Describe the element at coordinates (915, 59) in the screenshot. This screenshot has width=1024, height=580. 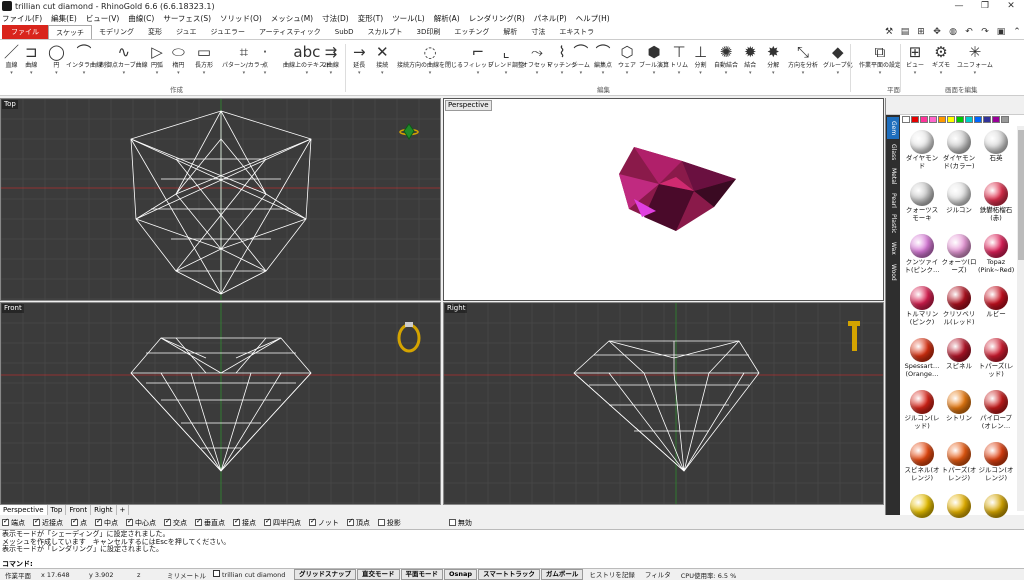
I see `ribbon-tool-button: ⊞ ビュー ▾` at that location.